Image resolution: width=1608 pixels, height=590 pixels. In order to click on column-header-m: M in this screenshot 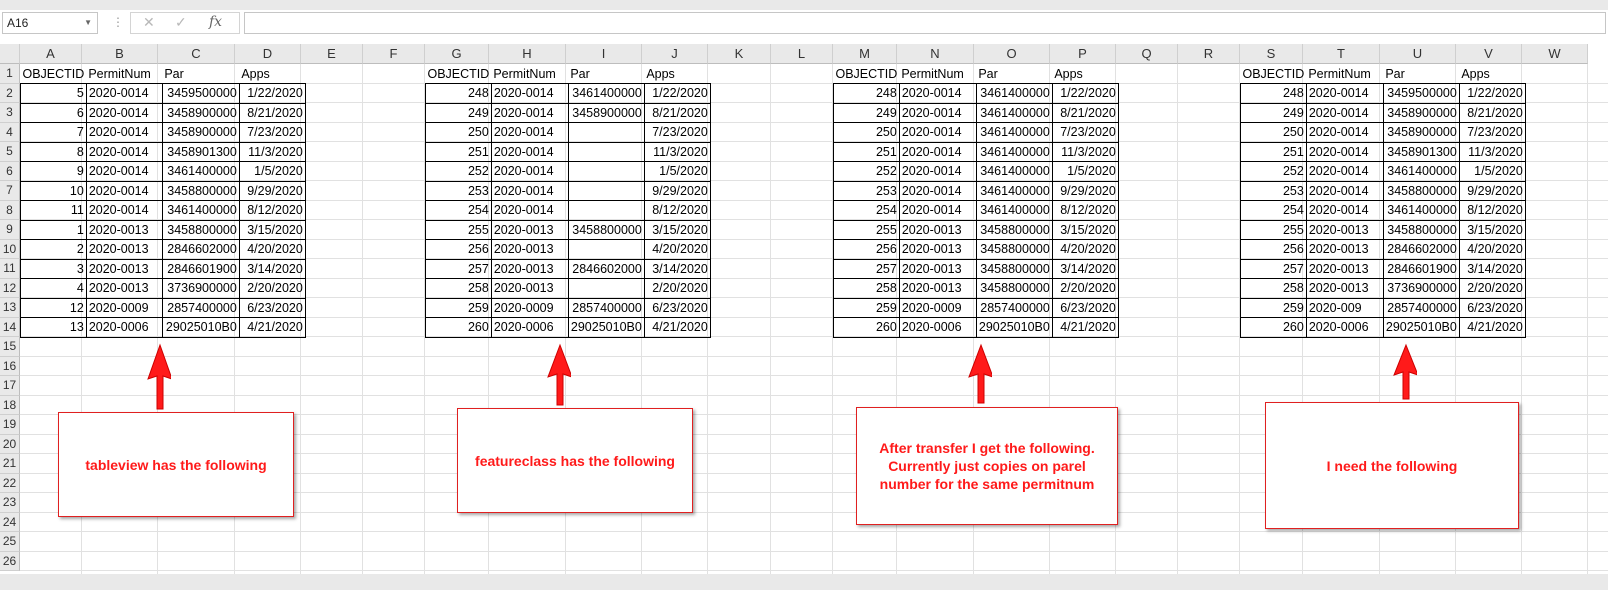, I will do `click(865, 54)`.